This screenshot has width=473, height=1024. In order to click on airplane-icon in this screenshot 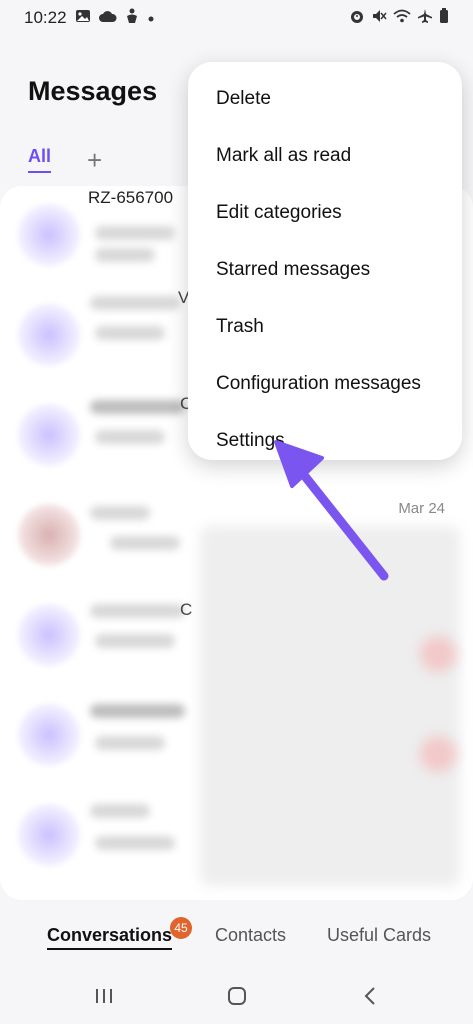, I will do `click(425, 18)`.